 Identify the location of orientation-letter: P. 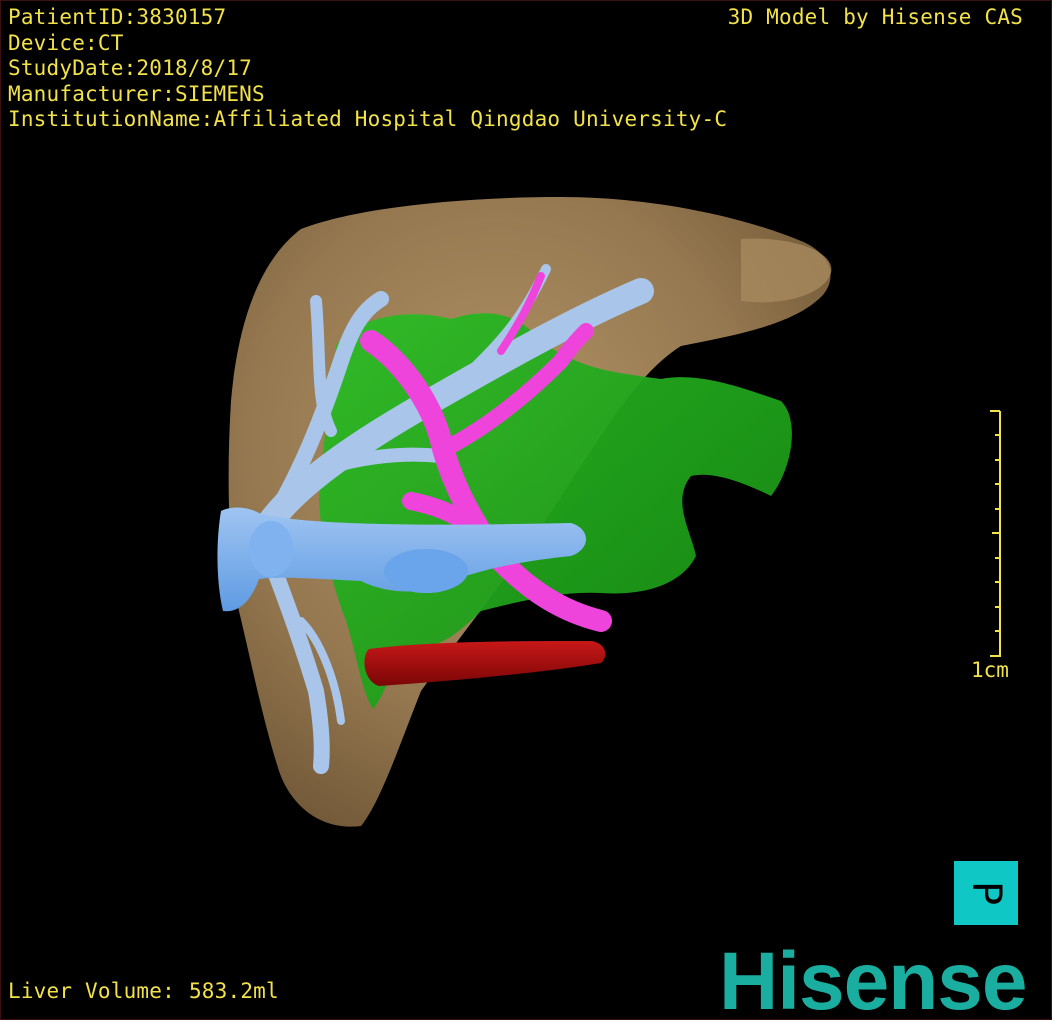
(986, 893).